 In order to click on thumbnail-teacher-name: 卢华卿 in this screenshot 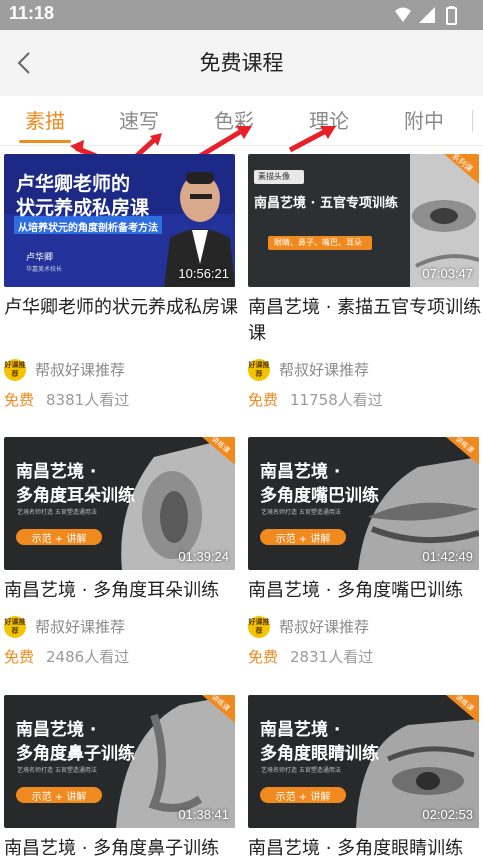, I will do `click(40, 258)`.